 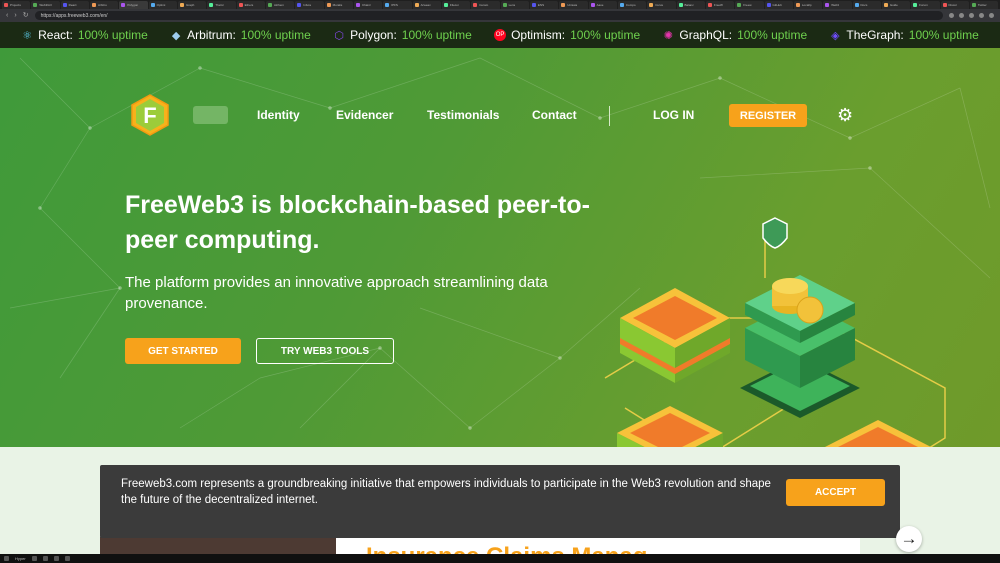 What do you see at coordinates (20, 558) in the screenshot?
I see `taskbar-start-label: Hyper` at bounding box center [20, 558].